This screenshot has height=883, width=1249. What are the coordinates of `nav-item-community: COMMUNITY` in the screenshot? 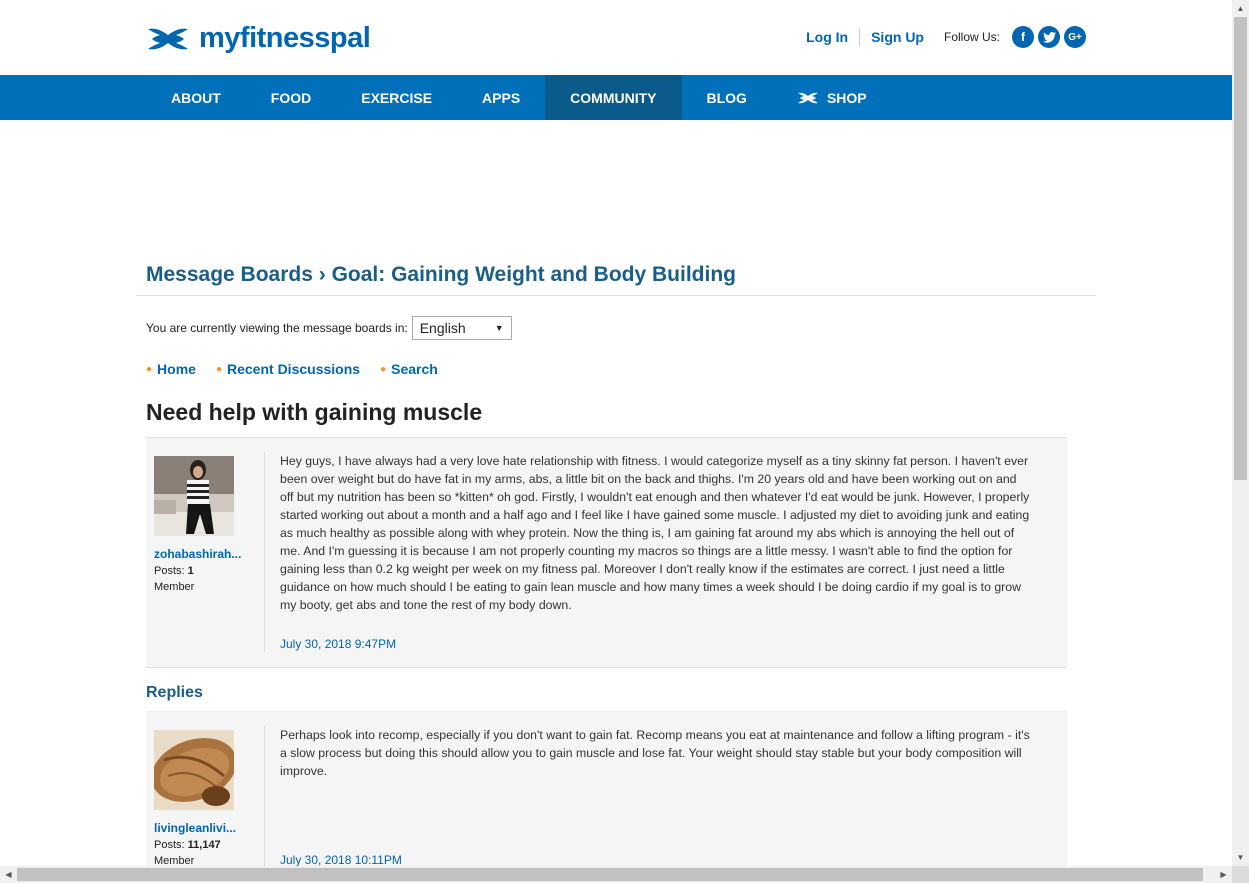 It's located at (613, 97).